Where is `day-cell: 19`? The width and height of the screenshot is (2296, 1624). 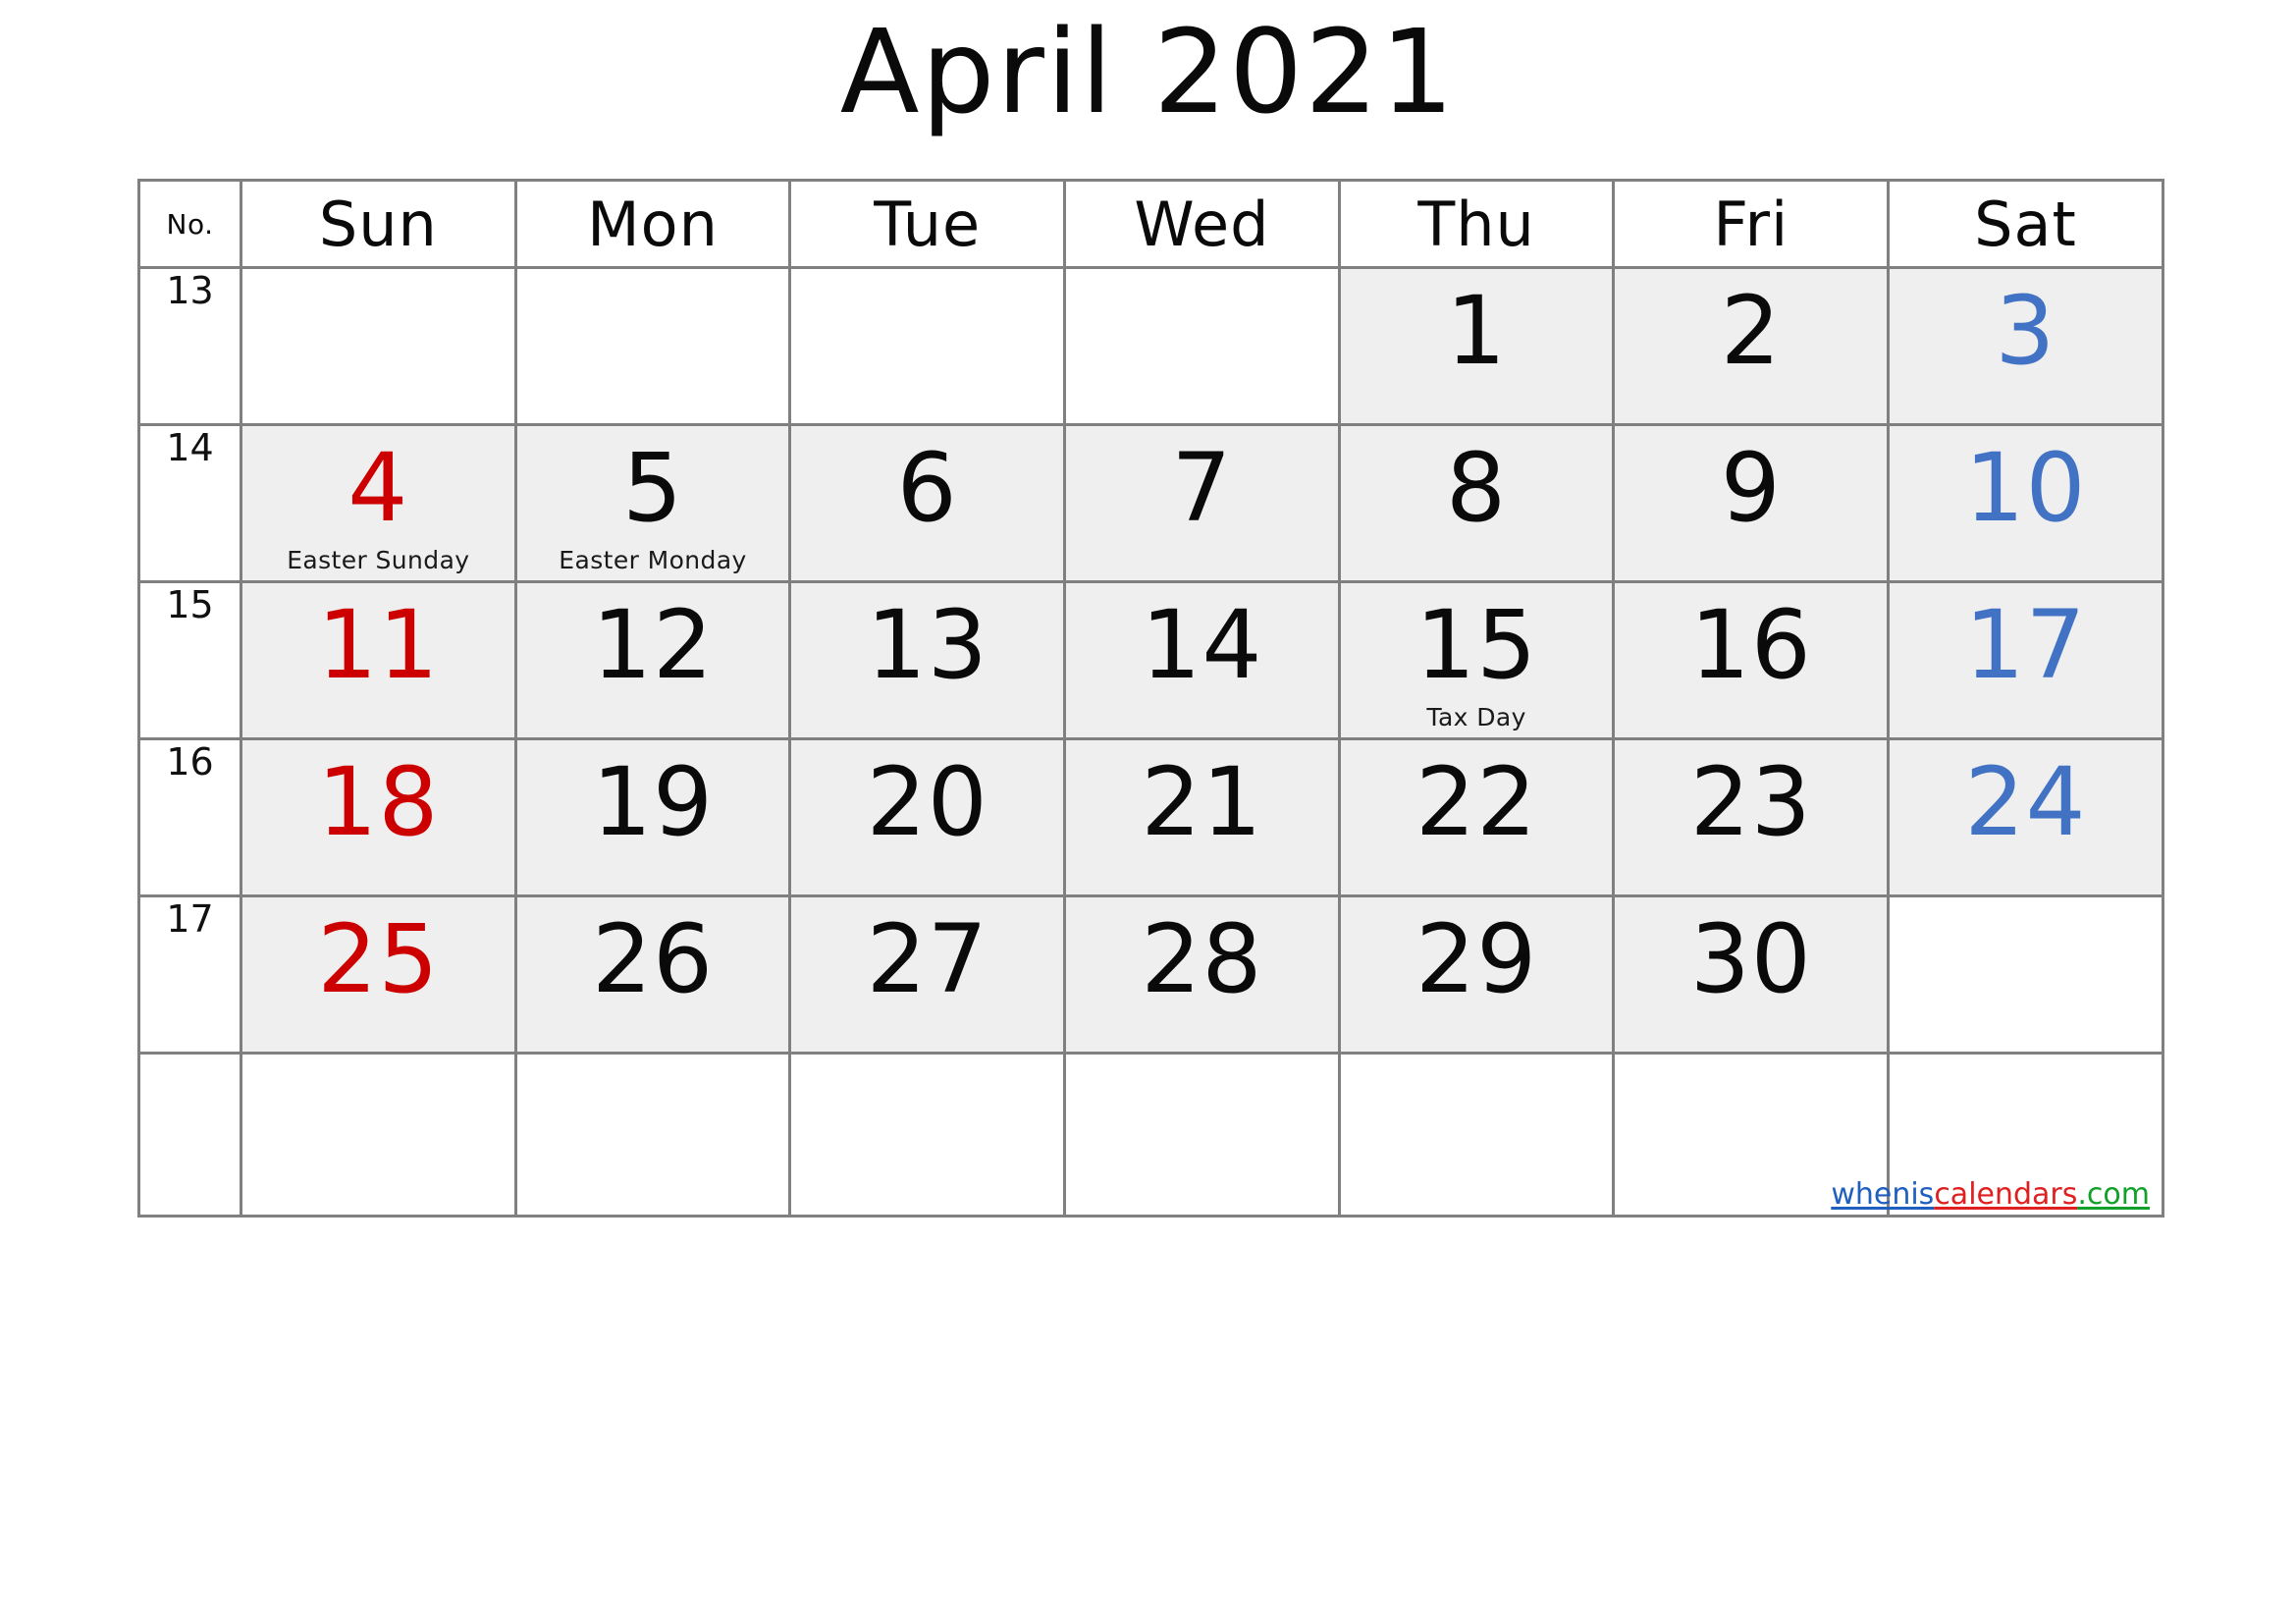
day-cell: 19 is located at coordinates (652, 817).